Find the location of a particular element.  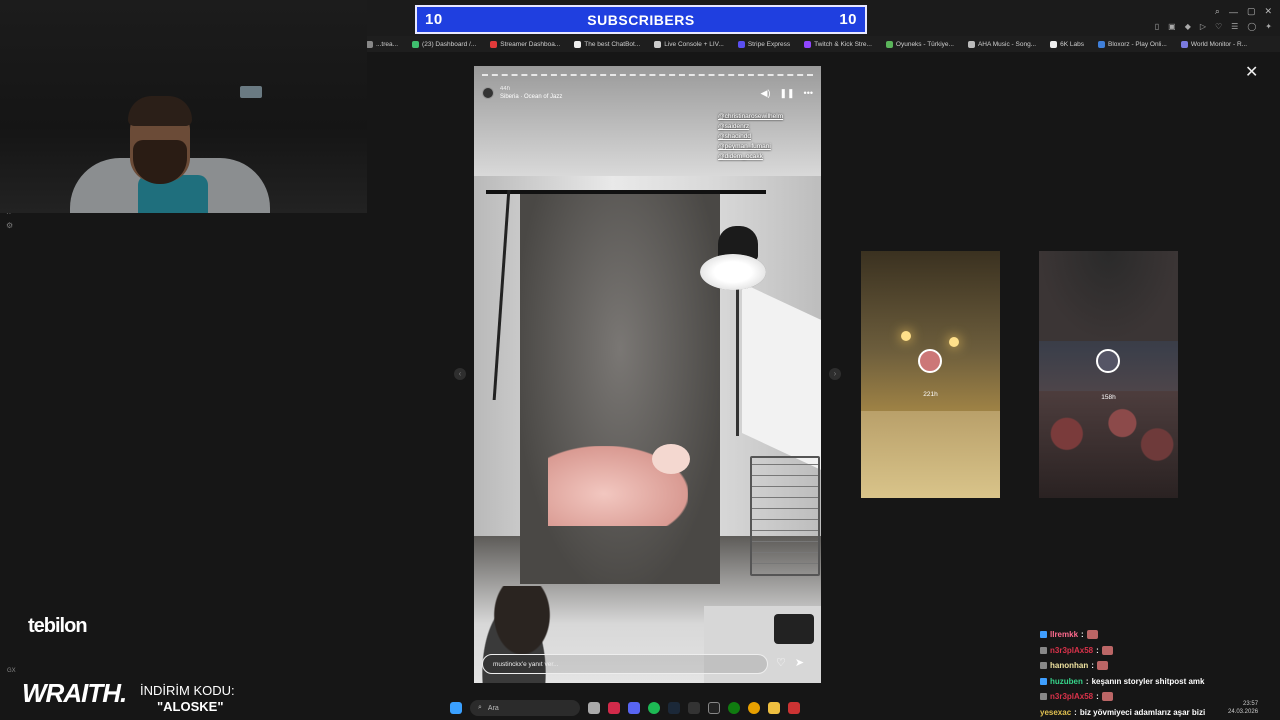

mention-tag: @peyman_fumani is located at coordinates (750, 147).